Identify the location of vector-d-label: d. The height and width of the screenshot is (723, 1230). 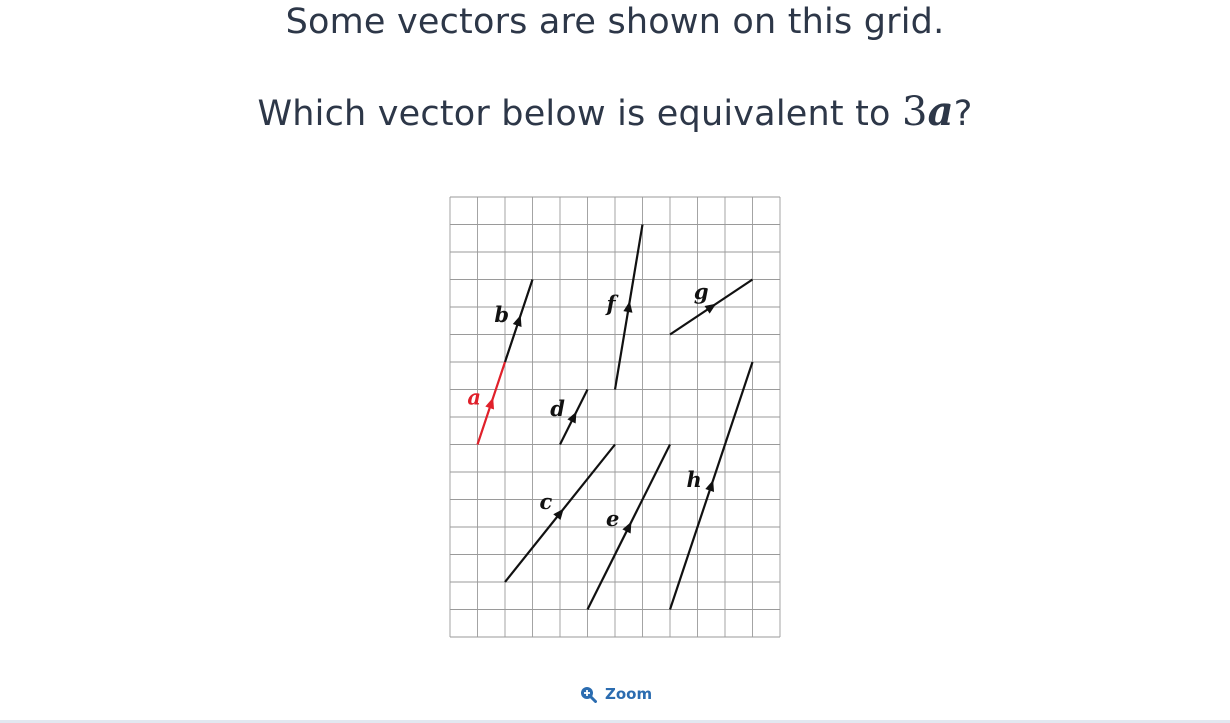
(557, 408).